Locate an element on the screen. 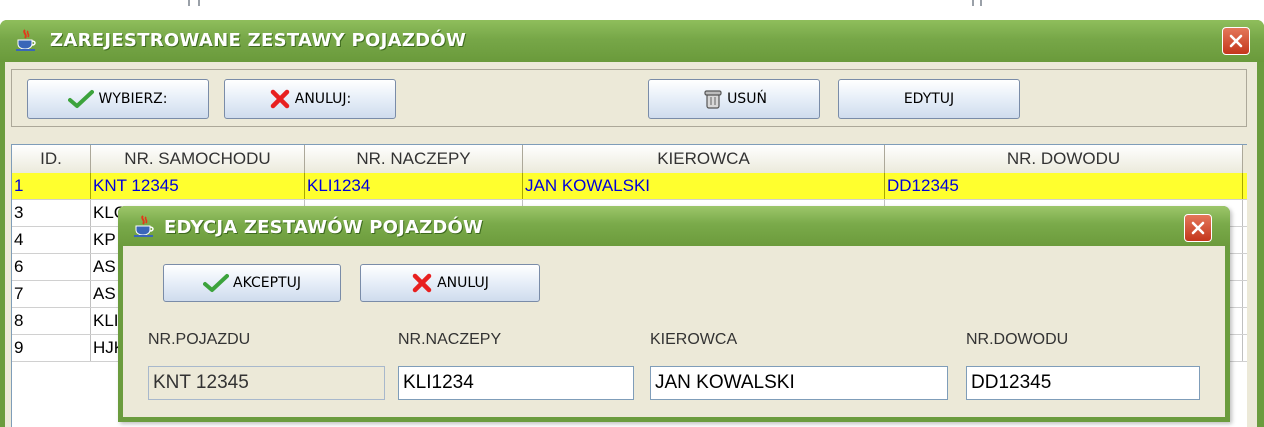 The height and width of the screenshot is (427, 1264). column-header-document: NR. DOWODU is located at coordinates (1064, 159).